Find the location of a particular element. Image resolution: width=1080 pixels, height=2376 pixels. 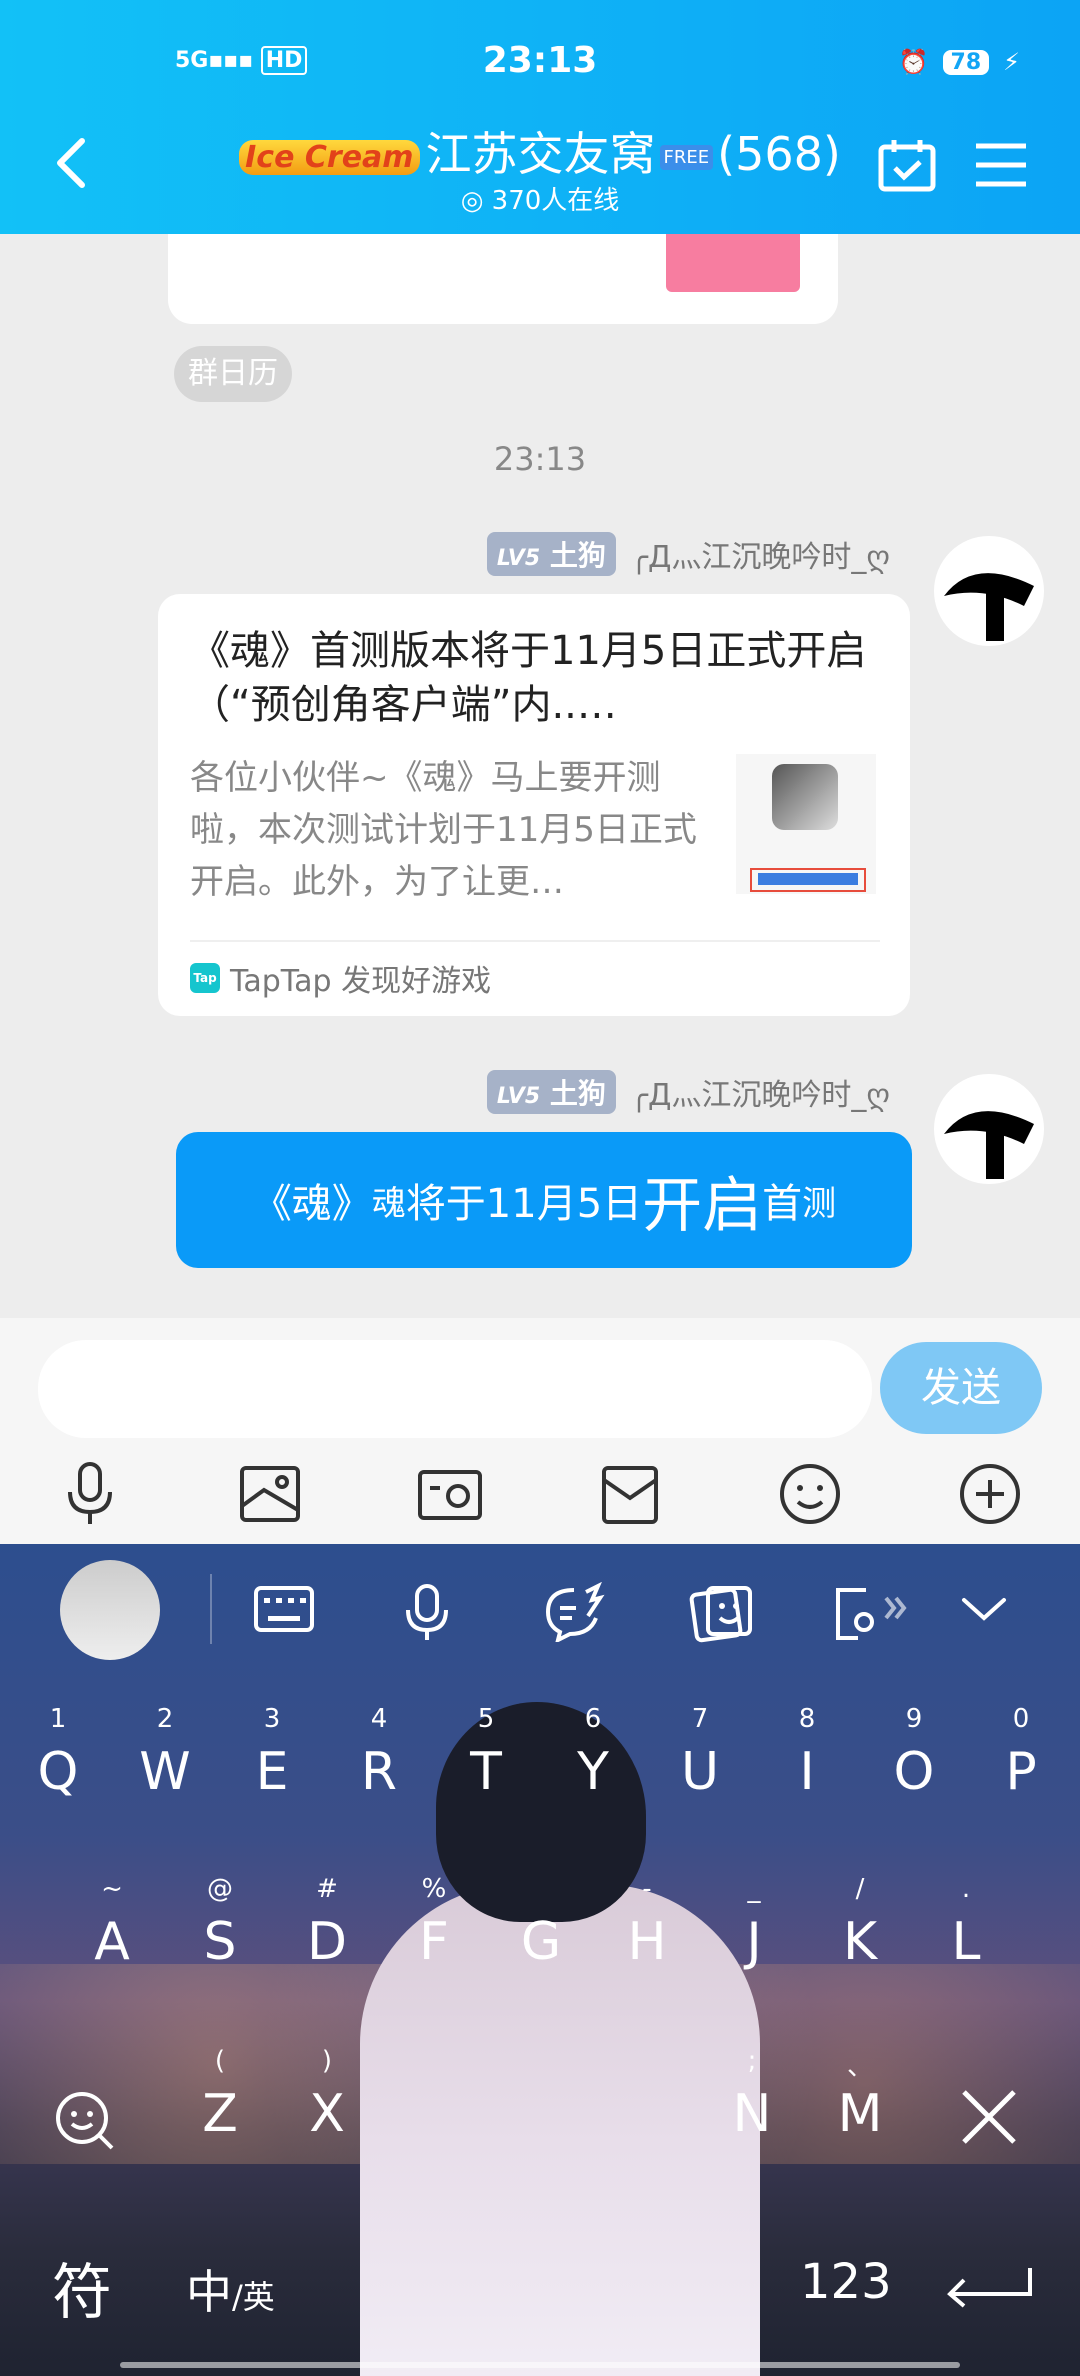

text-message-bubble: 《魂》魂将于11月5日 开启首测 is located at coordinates (544, 1200).